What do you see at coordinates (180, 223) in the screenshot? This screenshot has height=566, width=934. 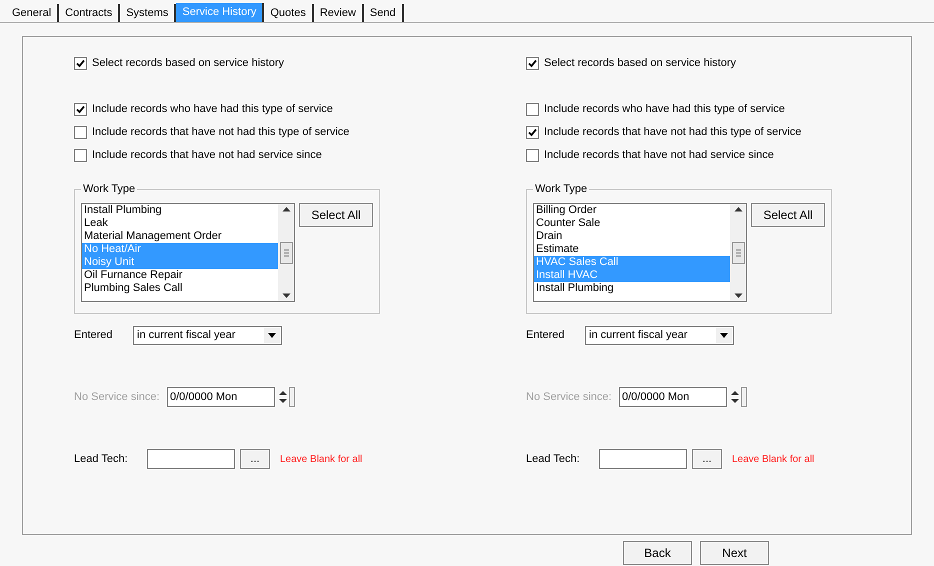 I see `list-item: Leak` at bounding box center [180, 223].